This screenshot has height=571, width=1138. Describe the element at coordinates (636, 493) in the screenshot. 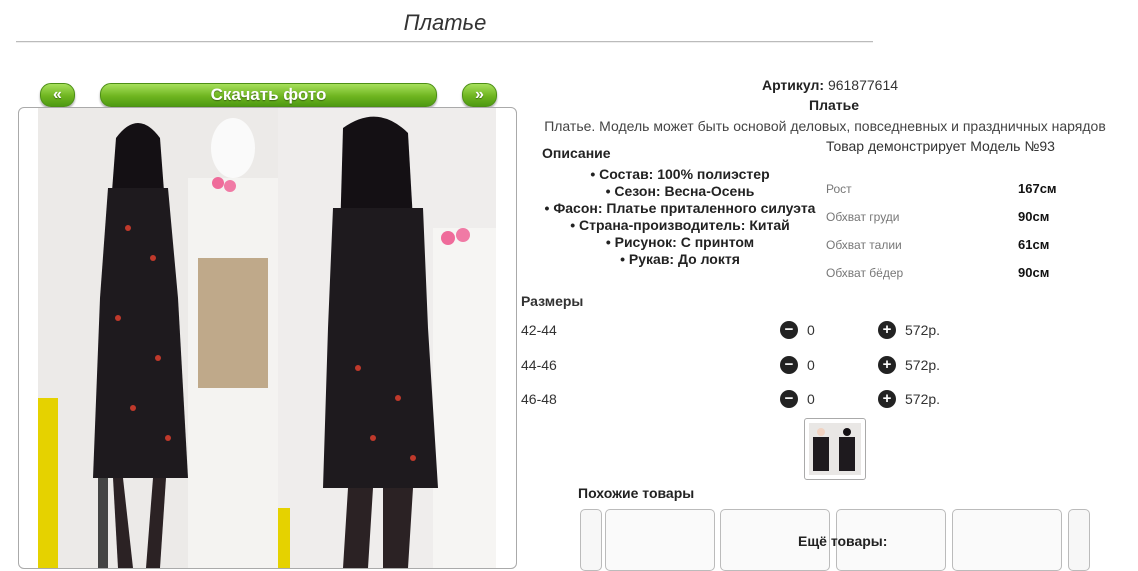

I see `similar-heading: Похожие товары` at that location.